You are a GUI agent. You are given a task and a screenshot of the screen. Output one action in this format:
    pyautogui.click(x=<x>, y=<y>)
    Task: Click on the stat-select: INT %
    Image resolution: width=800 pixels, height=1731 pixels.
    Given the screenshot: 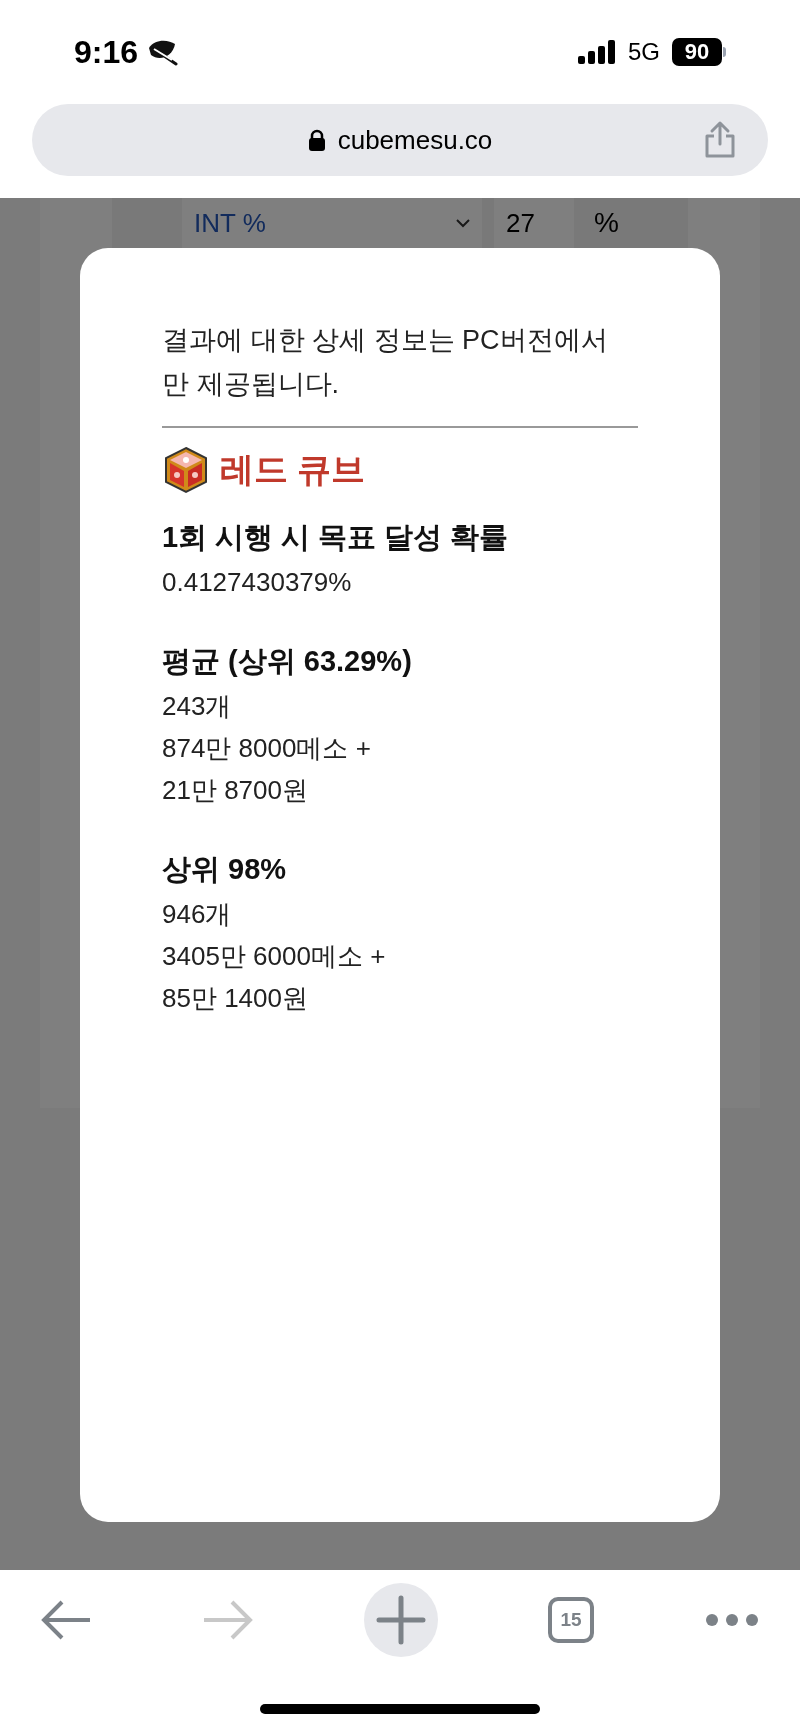 What is the action you would take?
    pyautogui.click(x=332, y=223)
    